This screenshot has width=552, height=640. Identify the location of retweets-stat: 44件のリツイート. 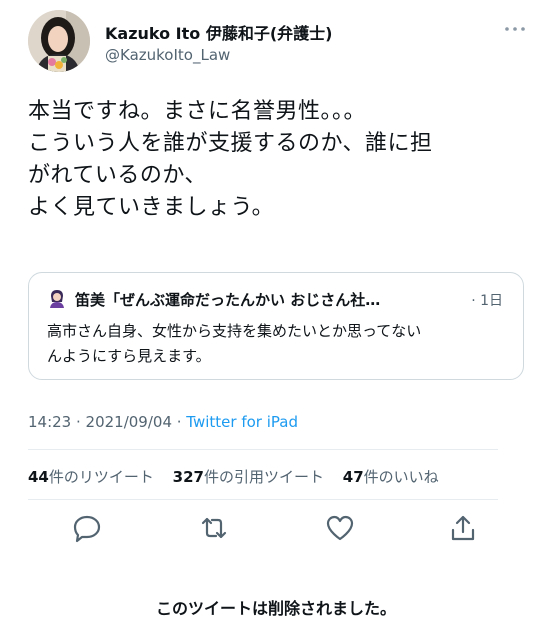
(91, 477).